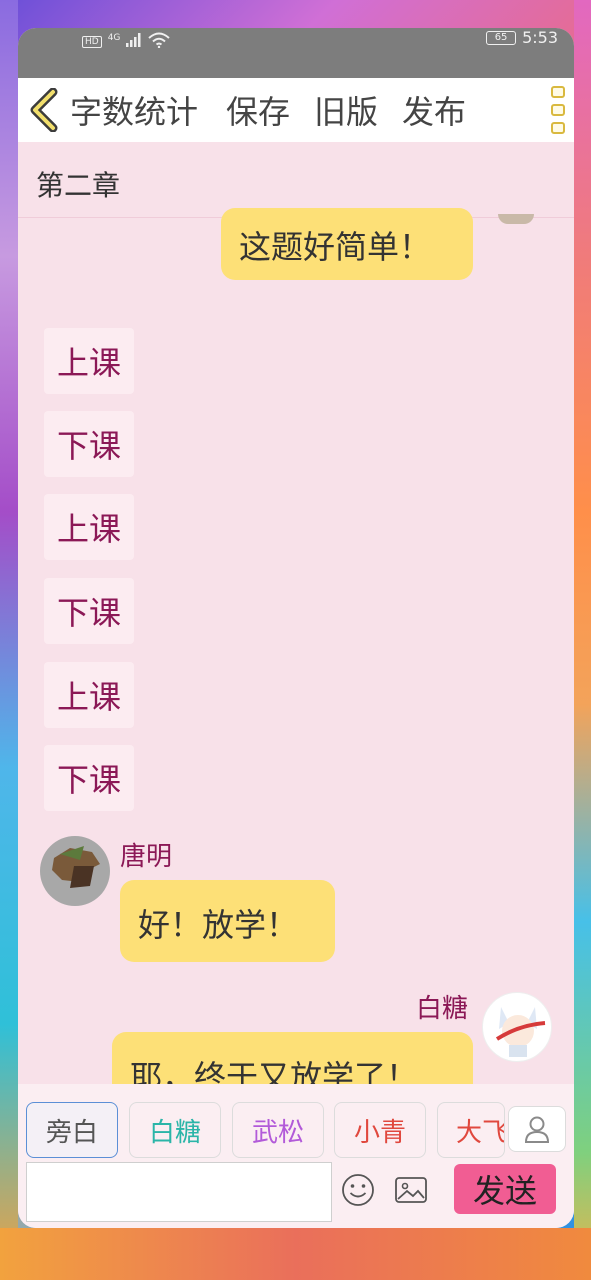  I want to click on person-icon, so click(537, 1129).